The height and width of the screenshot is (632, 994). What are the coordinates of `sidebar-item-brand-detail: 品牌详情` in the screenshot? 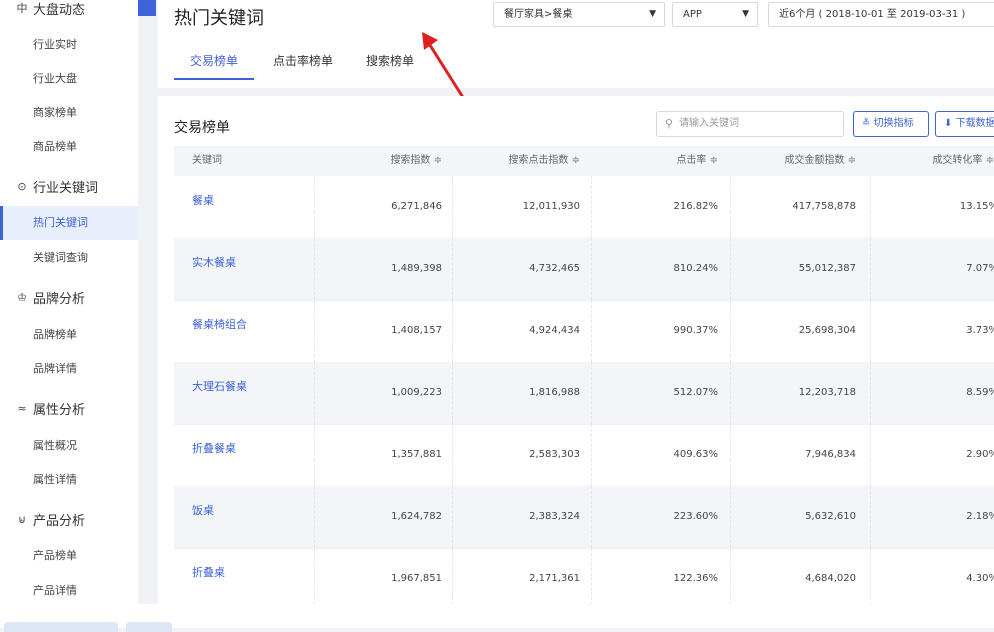 It's located at (69, 369).